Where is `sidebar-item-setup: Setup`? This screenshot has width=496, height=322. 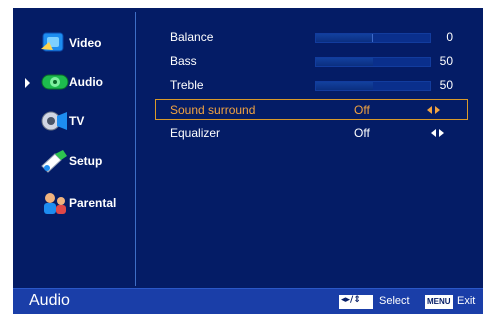 sidebar-item-setup: Setup is located at coordinates (74, 162).